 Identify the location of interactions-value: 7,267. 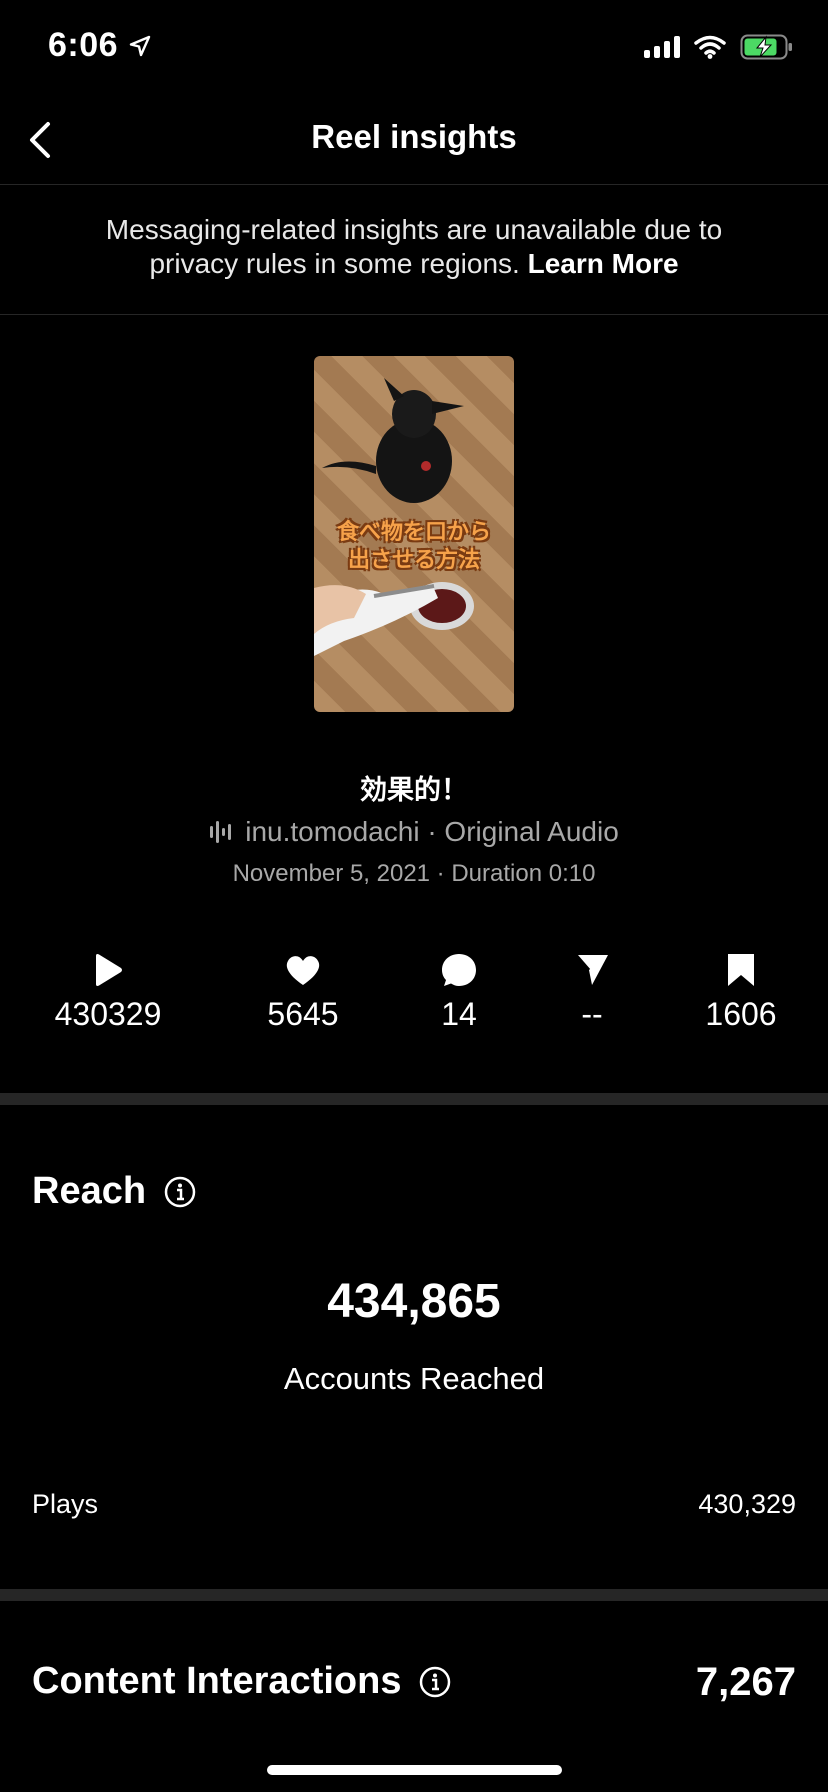
(745, 1682).